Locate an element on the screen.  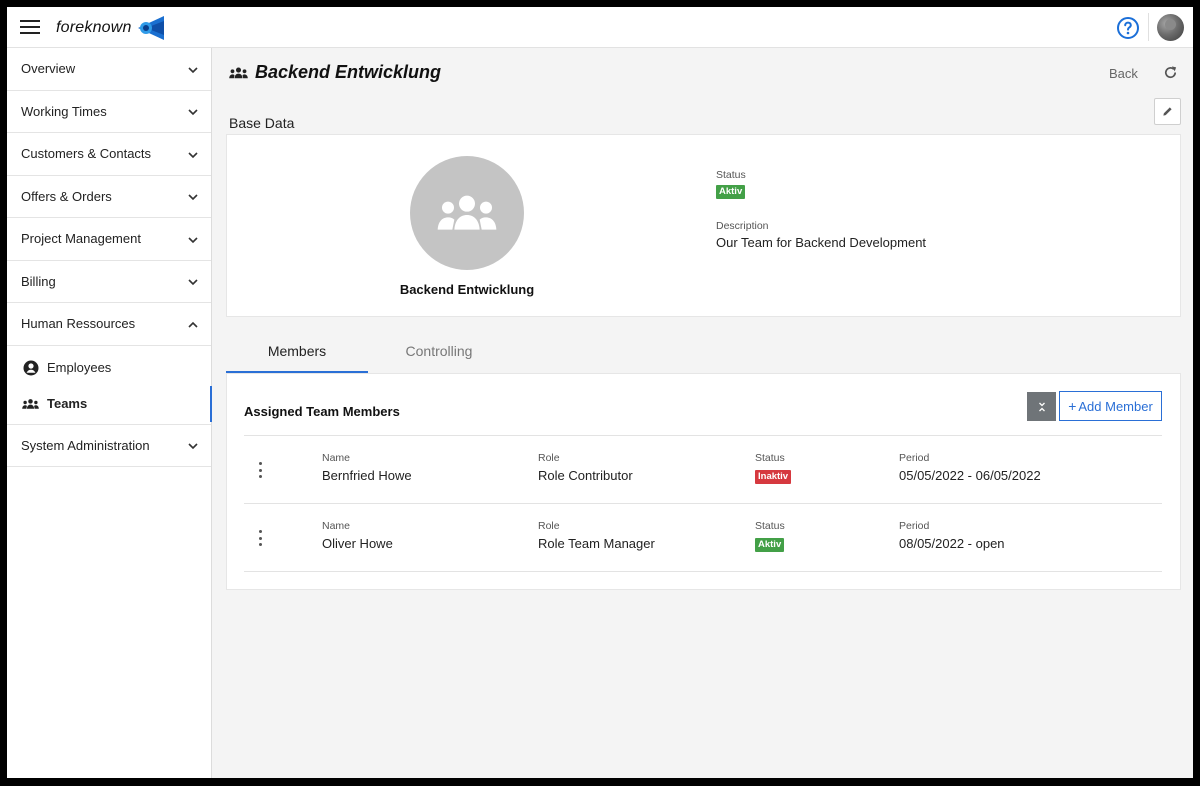
sidebar-item-system-administration: System Administration is located at coordinates (109, 446).